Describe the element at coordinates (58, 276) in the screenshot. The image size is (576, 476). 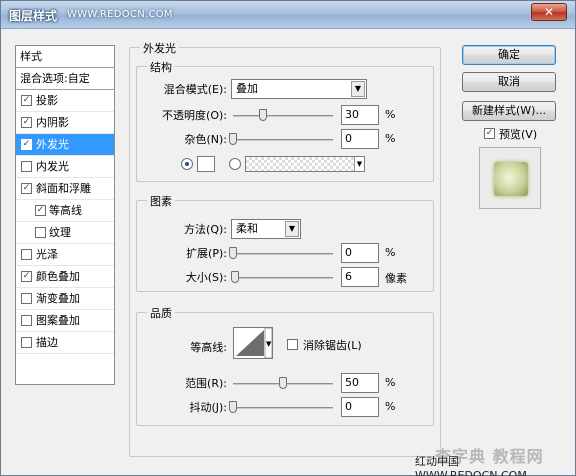
I see `style-item-label: 颜色叠加` at that location.